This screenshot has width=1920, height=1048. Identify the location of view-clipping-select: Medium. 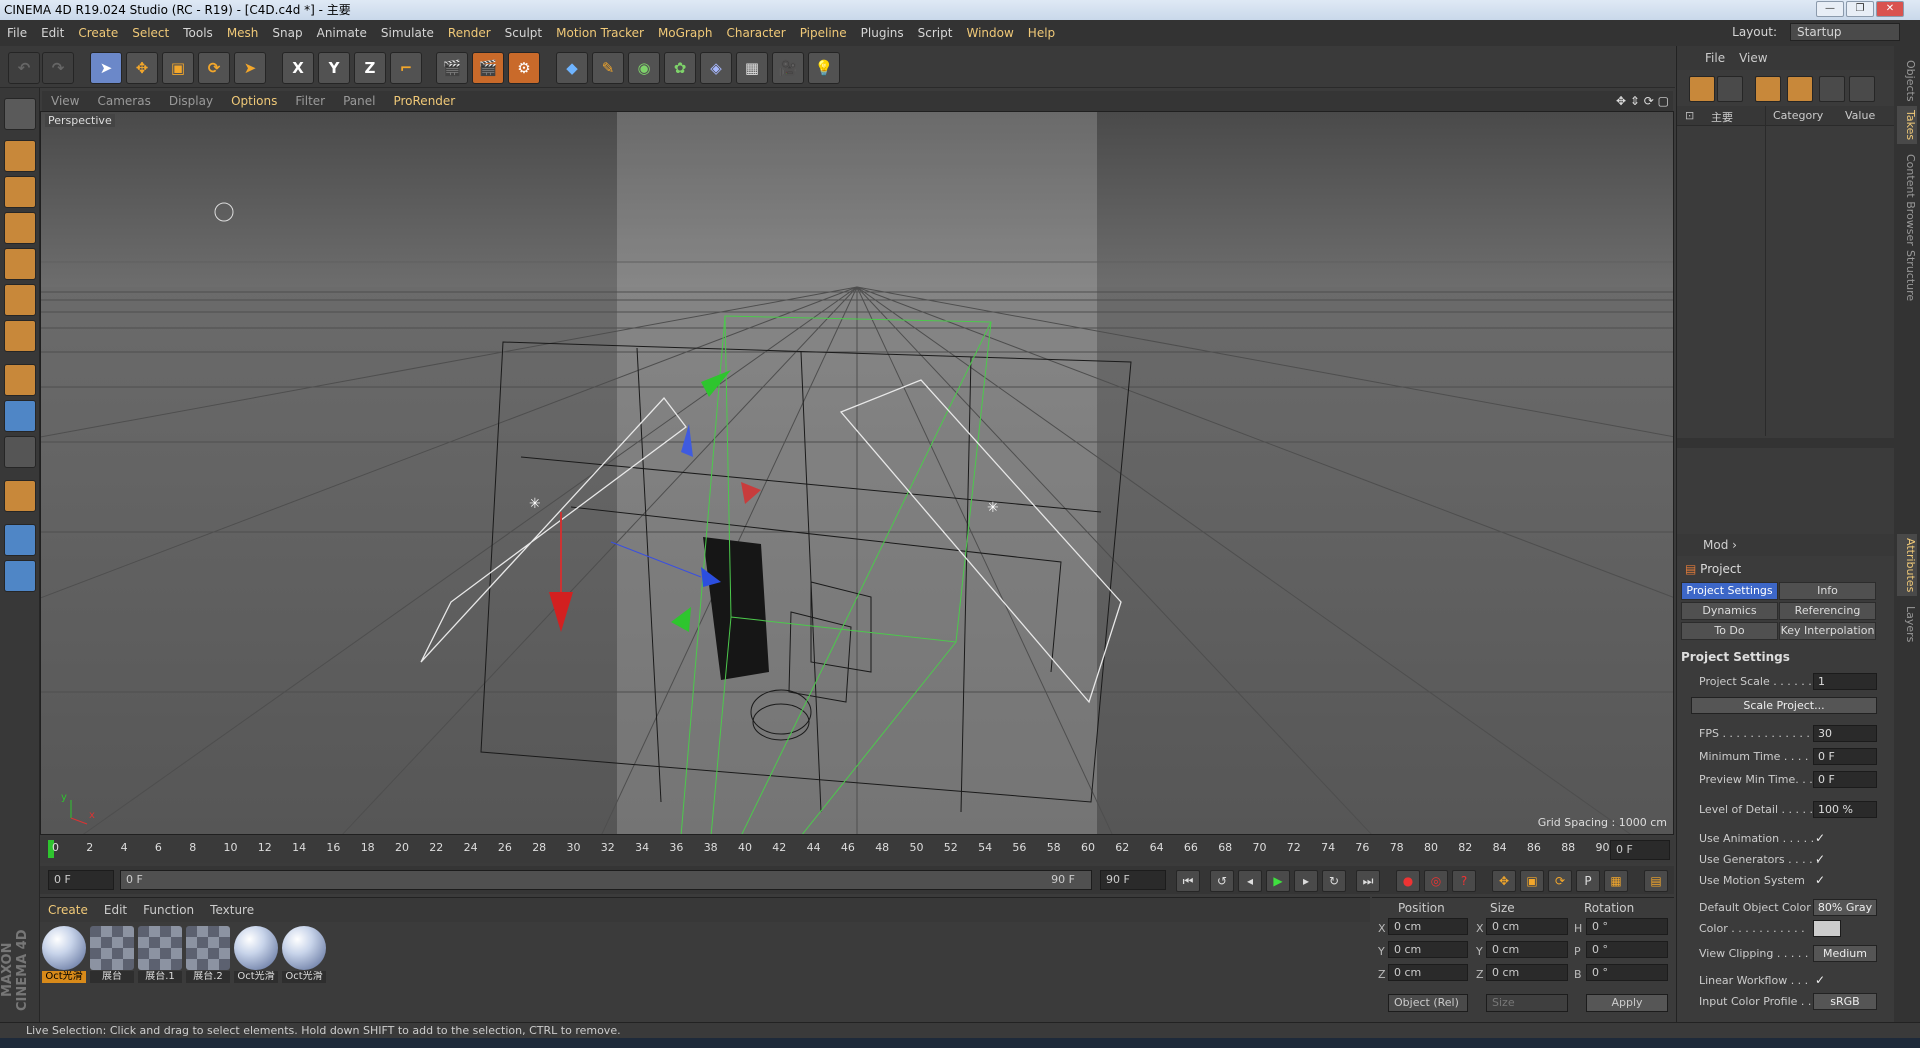
(1845, 953).